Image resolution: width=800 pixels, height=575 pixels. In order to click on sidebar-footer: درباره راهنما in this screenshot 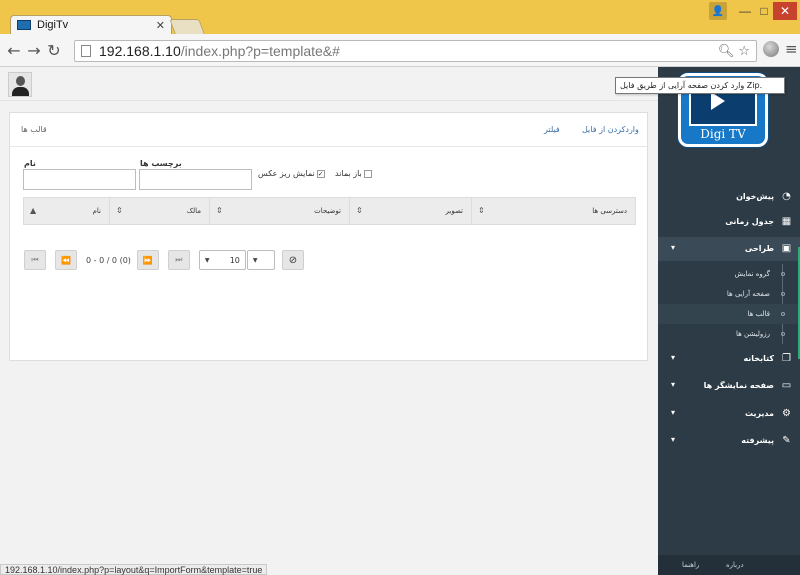, I will do `click(729, 565)`.